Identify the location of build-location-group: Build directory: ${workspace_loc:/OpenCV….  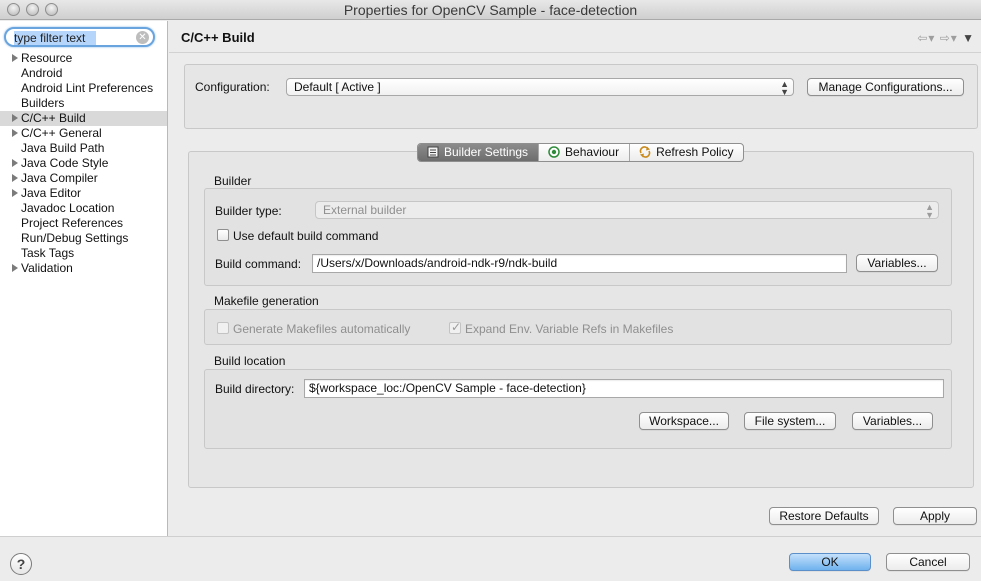
(578, 409).